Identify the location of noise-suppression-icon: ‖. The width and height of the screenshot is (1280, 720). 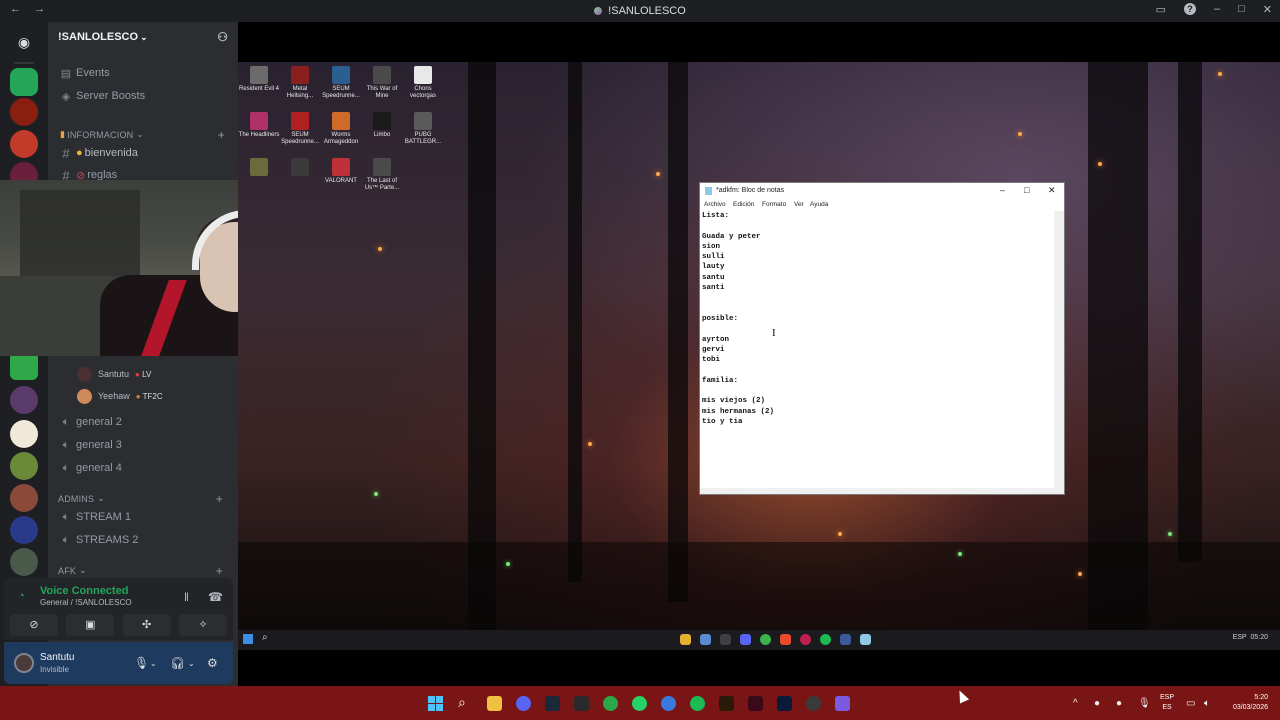
(186, 597).